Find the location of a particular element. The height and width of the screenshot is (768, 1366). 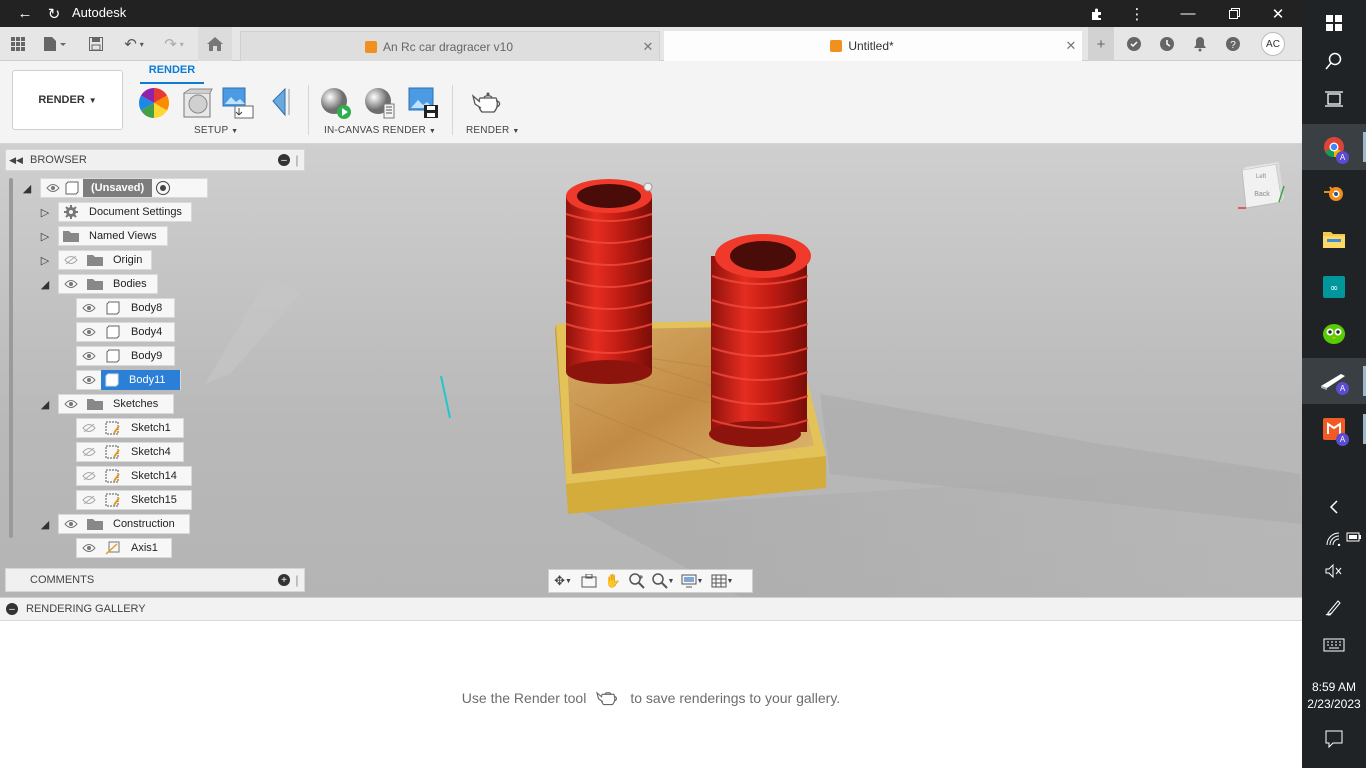

physical-material-icon is located at coordinates (198, 103).